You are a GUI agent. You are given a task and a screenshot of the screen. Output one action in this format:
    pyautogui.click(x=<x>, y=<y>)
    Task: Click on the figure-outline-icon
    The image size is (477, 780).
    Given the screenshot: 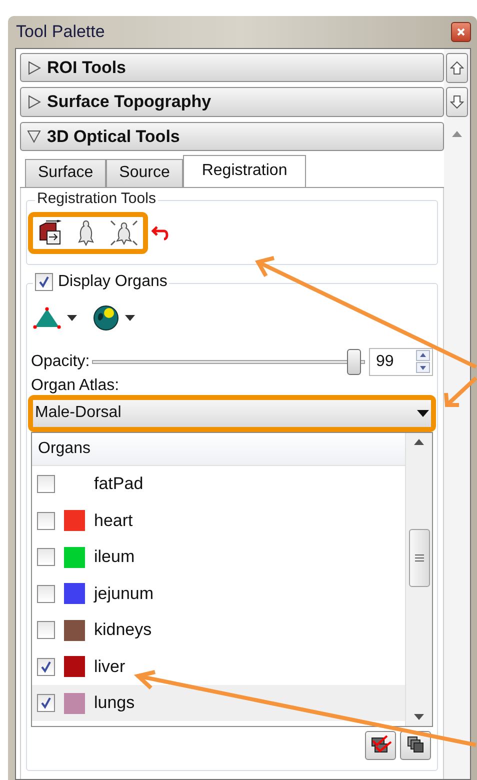 What is the action you would take?
    pyautogui.click(x=86, y=233)
    